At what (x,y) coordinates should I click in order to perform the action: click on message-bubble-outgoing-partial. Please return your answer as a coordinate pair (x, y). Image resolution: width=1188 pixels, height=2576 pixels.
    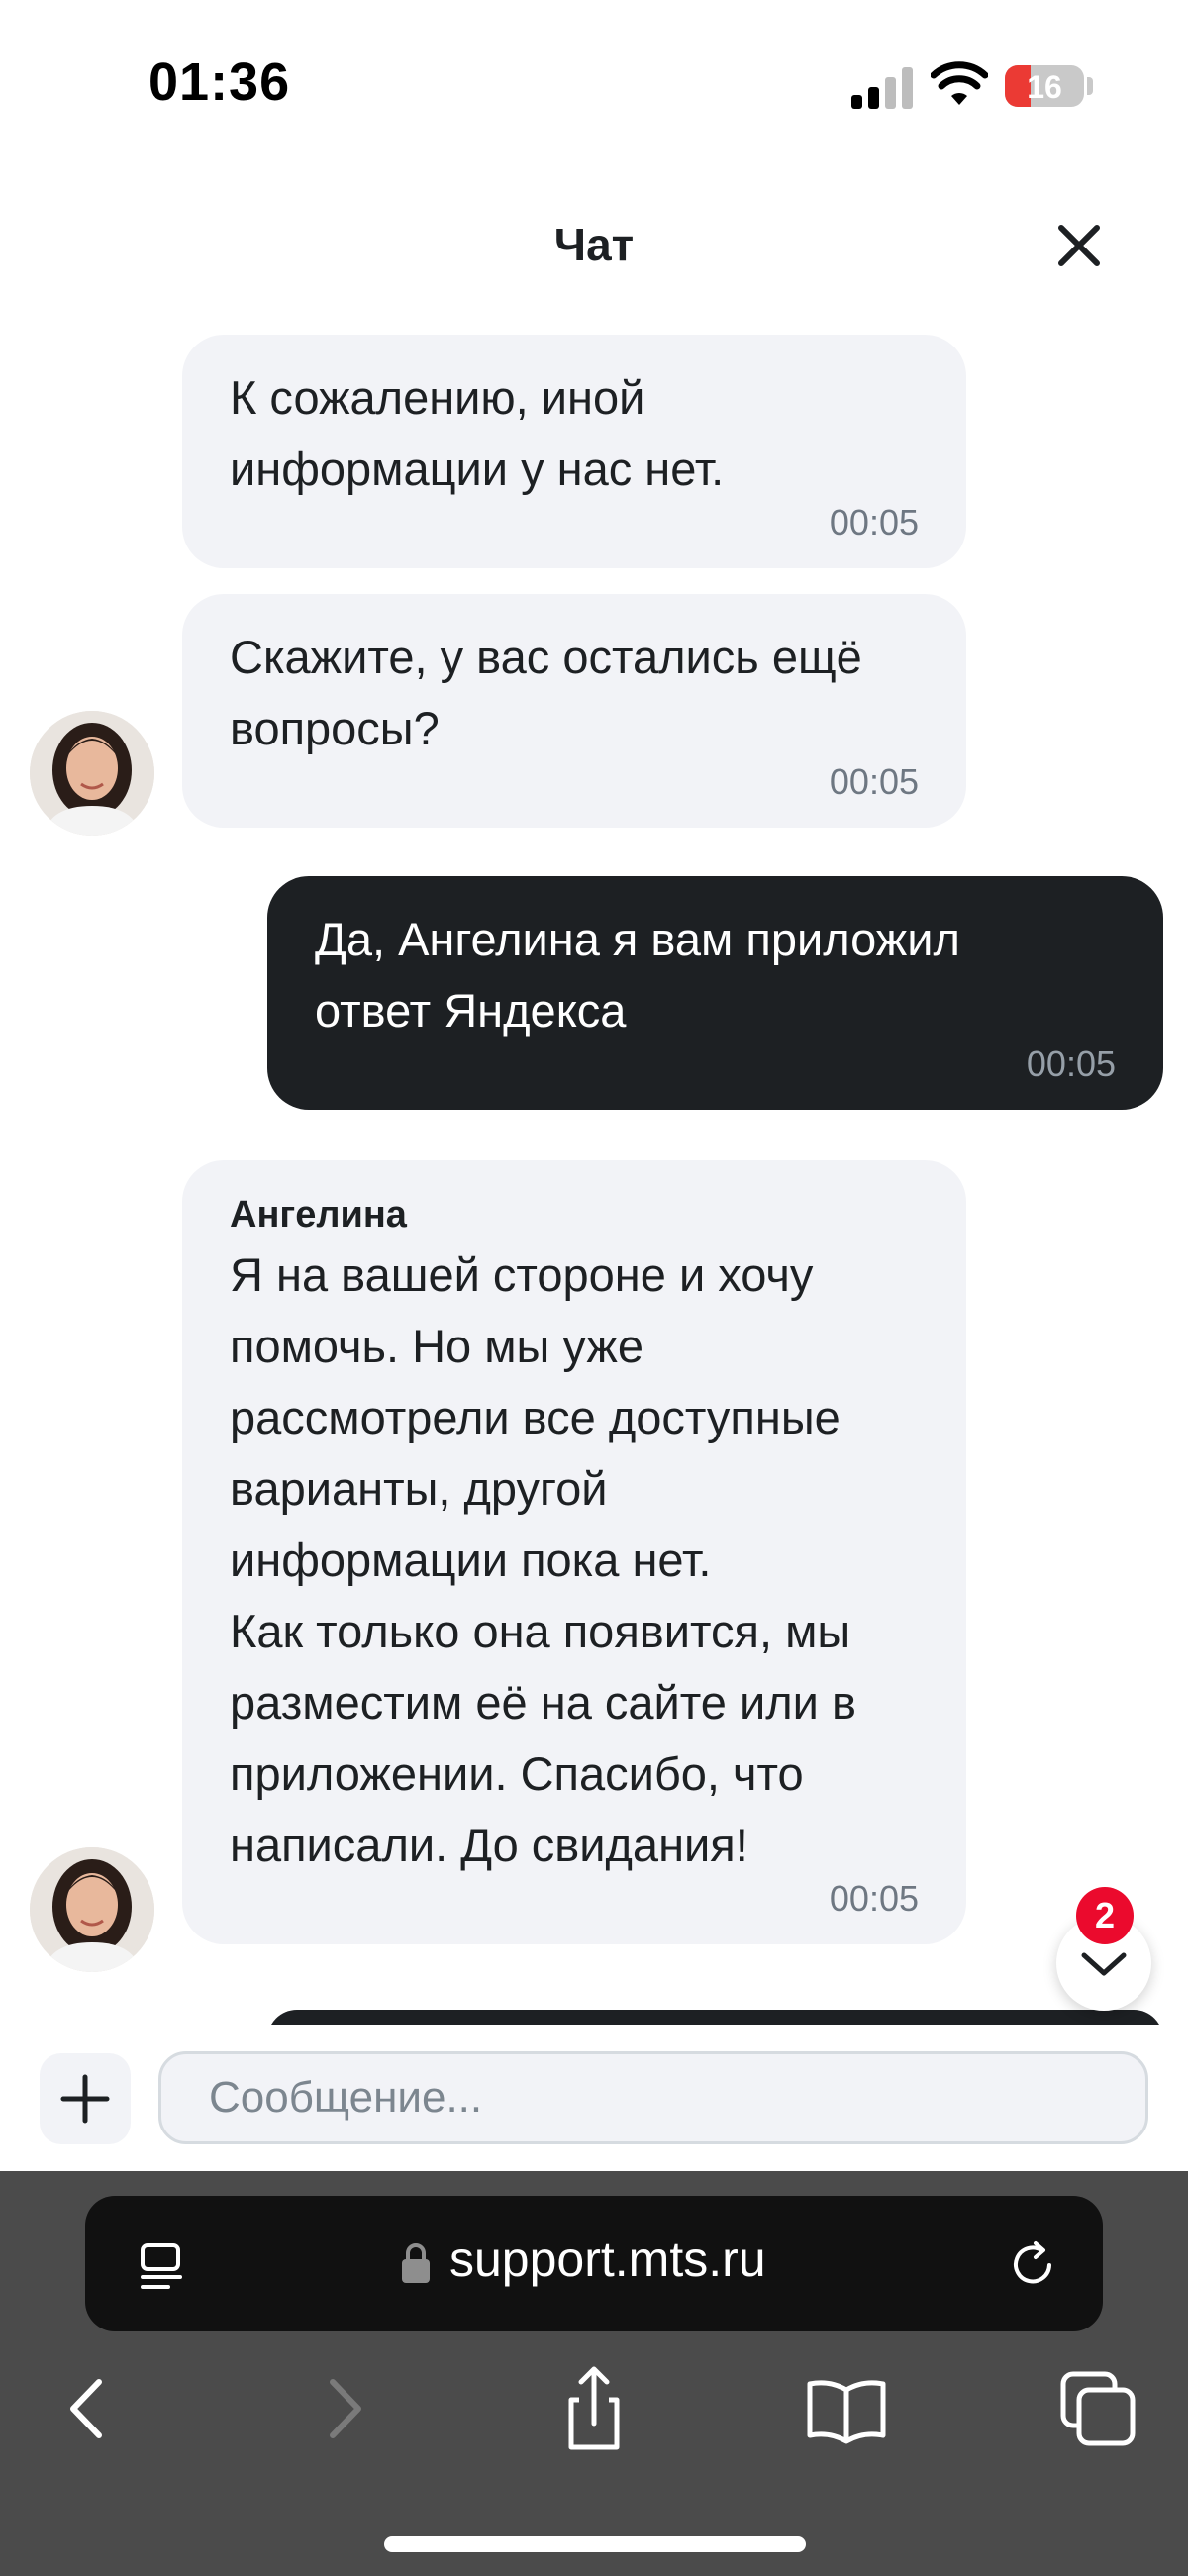
    Looking at the image, I should click on (715, 2017).